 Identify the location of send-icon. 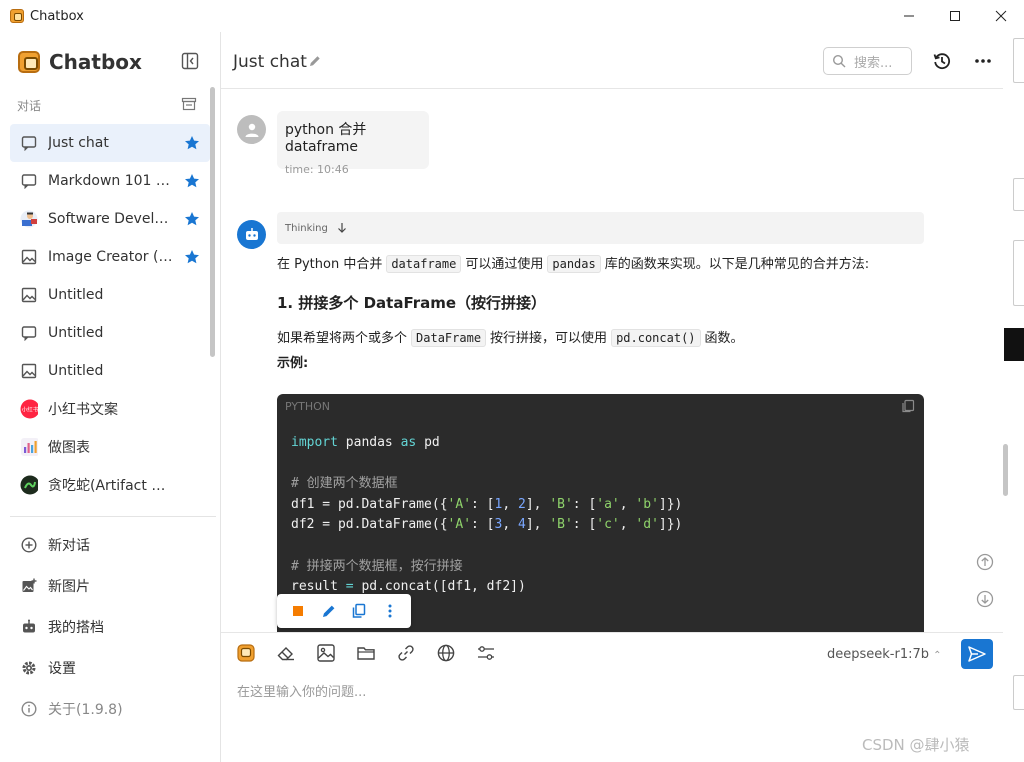
(977, 654).